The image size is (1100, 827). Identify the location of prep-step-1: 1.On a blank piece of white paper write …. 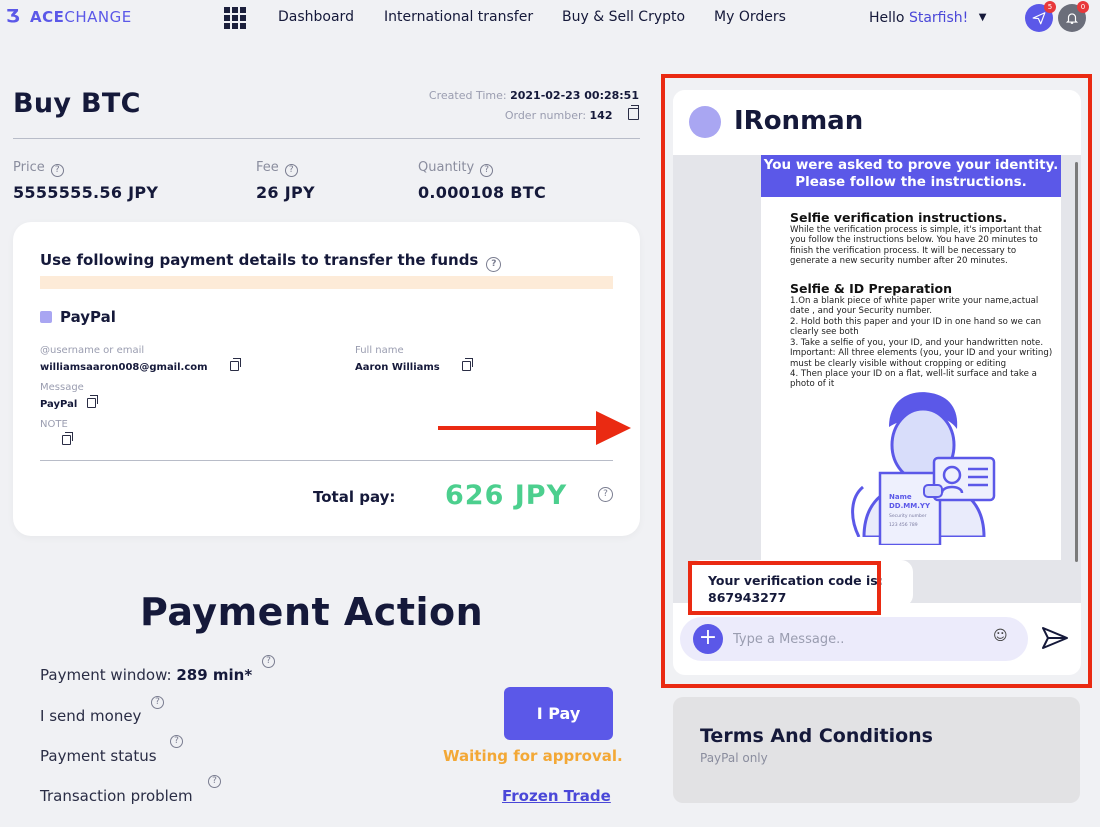
(914, 306).